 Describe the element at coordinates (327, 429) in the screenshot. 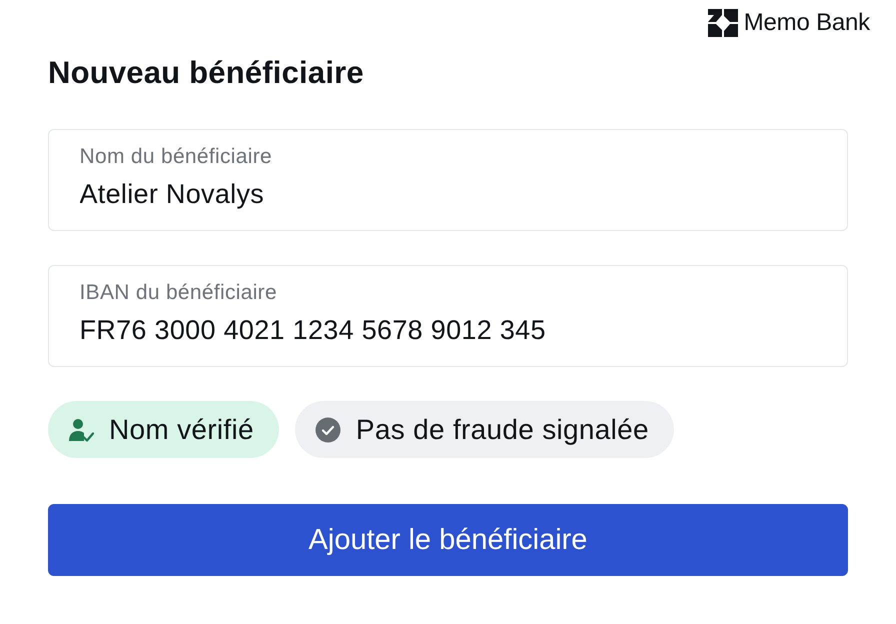

I see `check-circle-icon` at that location.